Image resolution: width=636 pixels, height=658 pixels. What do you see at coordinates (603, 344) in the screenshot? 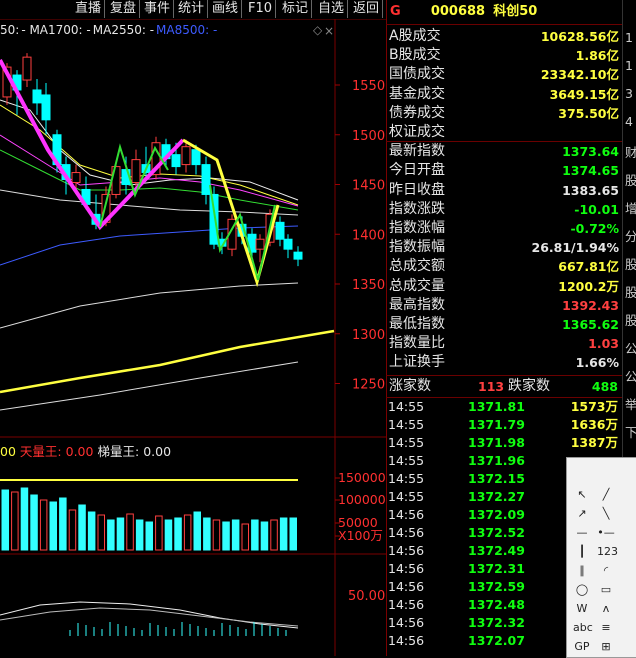
I see `stat-value: 1.03` at bounding box center [603, 344].